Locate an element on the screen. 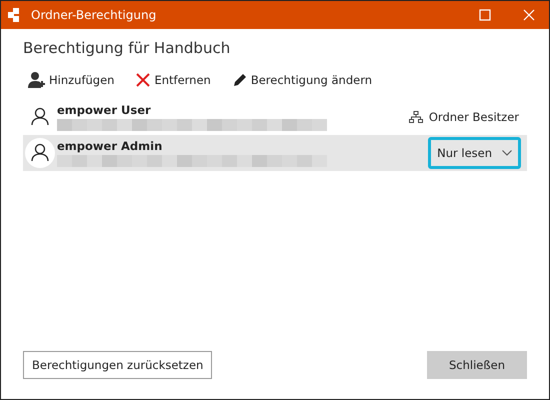  remove-button: Entfernen is located at coordinates (173, 80).